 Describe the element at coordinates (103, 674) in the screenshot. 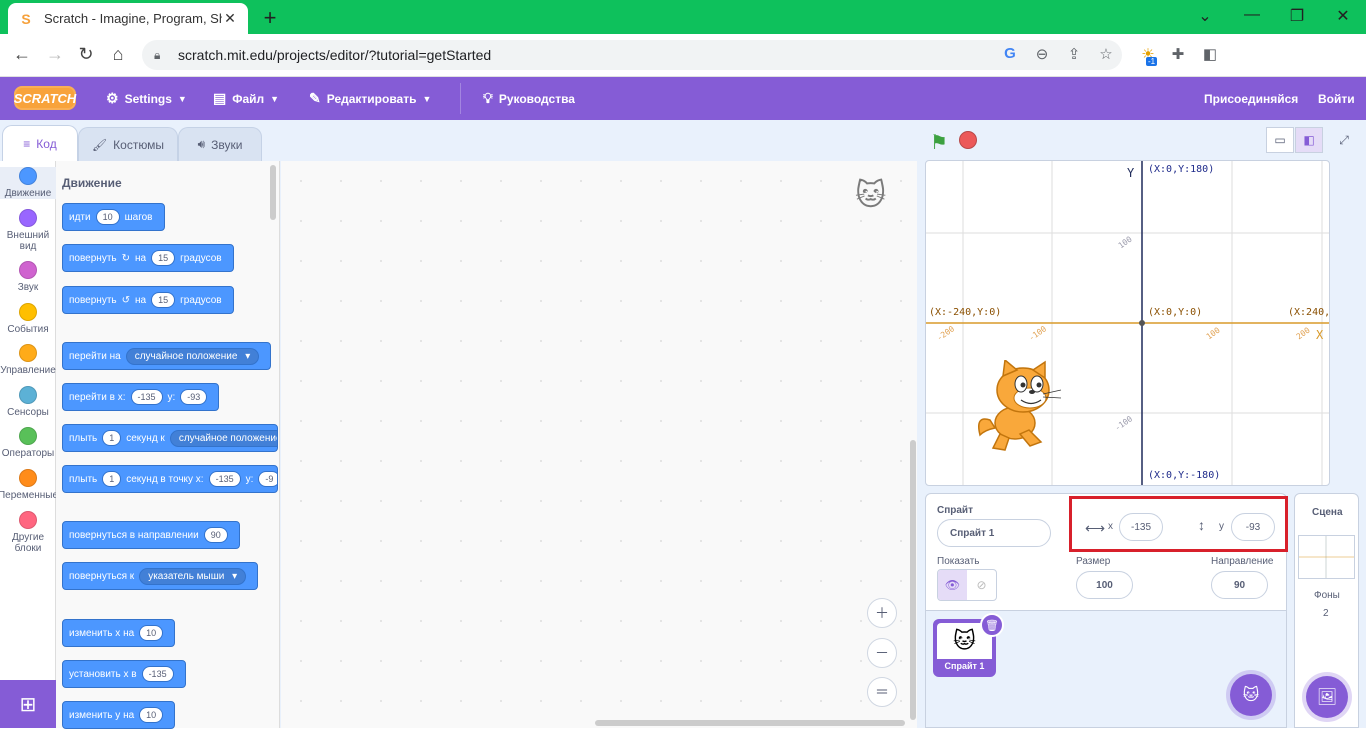

I see `block-text: установить x в` at that location.